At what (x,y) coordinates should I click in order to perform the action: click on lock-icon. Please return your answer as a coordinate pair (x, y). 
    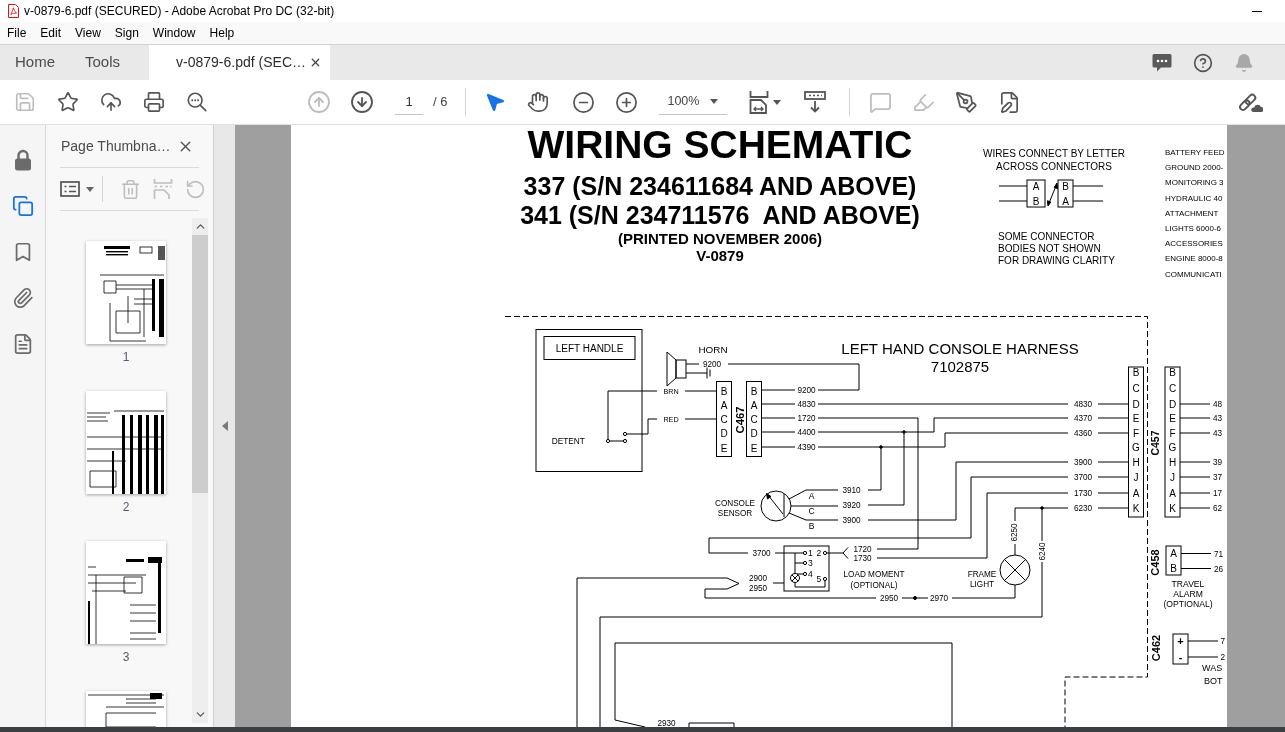
    Looking at the image, I should click on (22, 160).